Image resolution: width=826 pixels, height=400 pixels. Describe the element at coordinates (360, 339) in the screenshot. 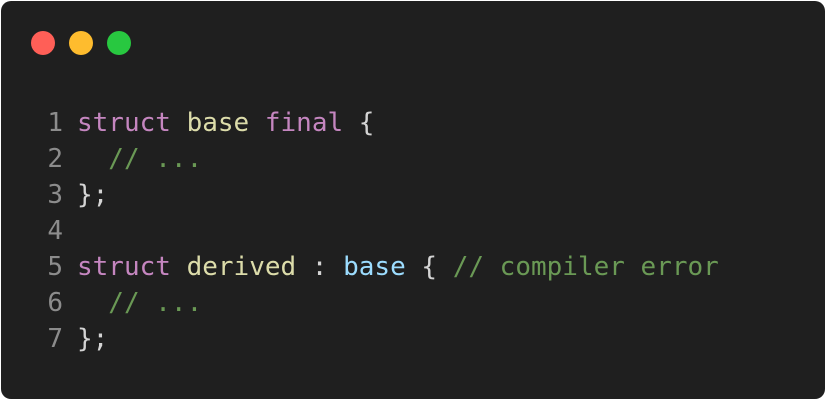

I see `code-line: 7};` at that location.